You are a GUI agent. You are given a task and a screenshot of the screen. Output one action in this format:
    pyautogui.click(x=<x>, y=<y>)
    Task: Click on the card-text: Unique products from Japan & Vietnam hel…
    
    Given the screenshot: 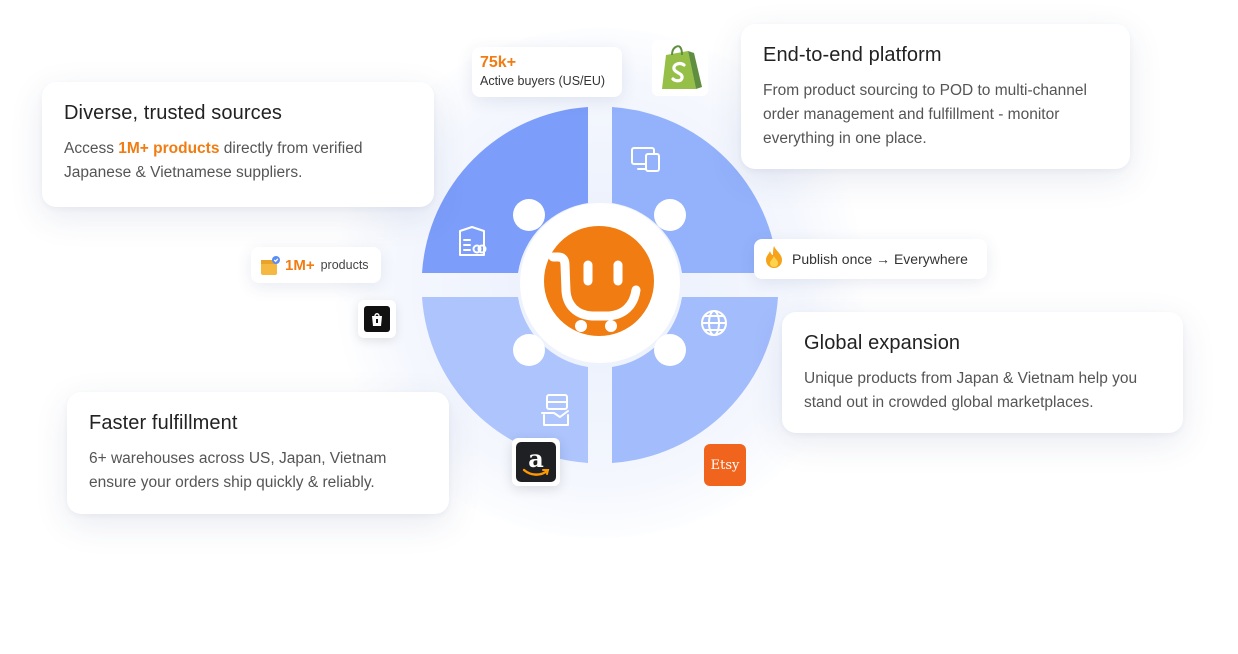 What is the action you would take?
    pyautogui.click(x=971, y=390)
    